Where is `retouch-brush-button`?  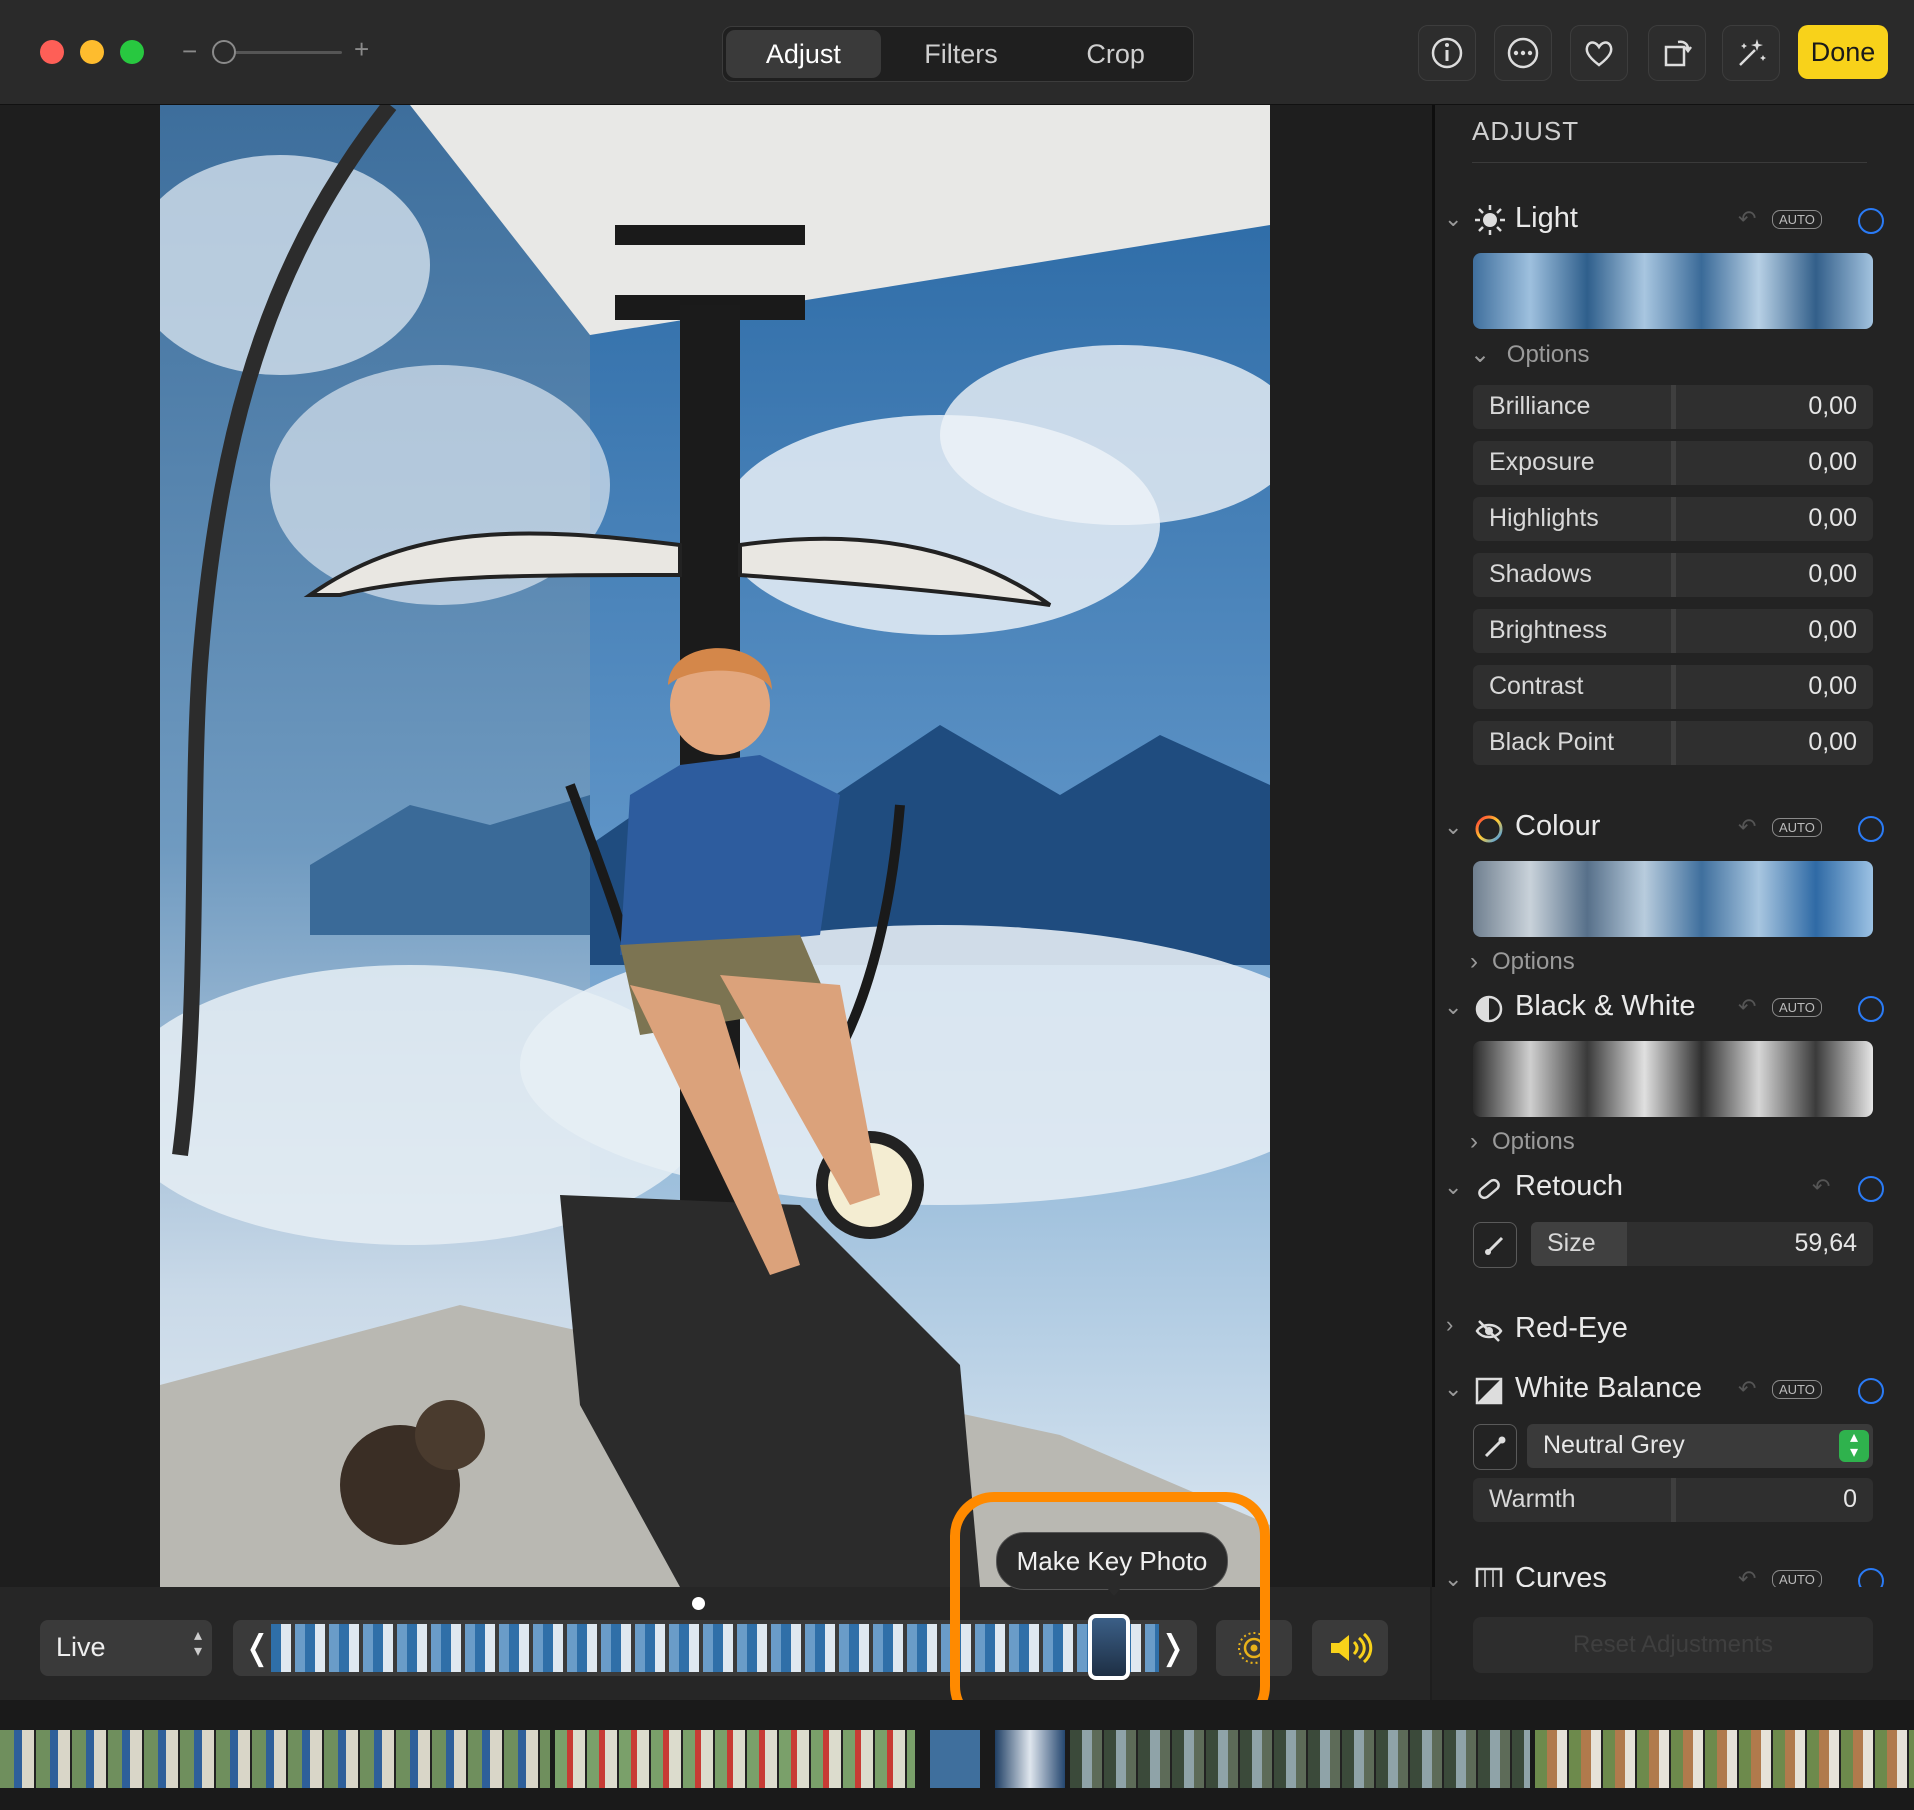 retouch-brush-button is located at coordinates (1495, 1245).